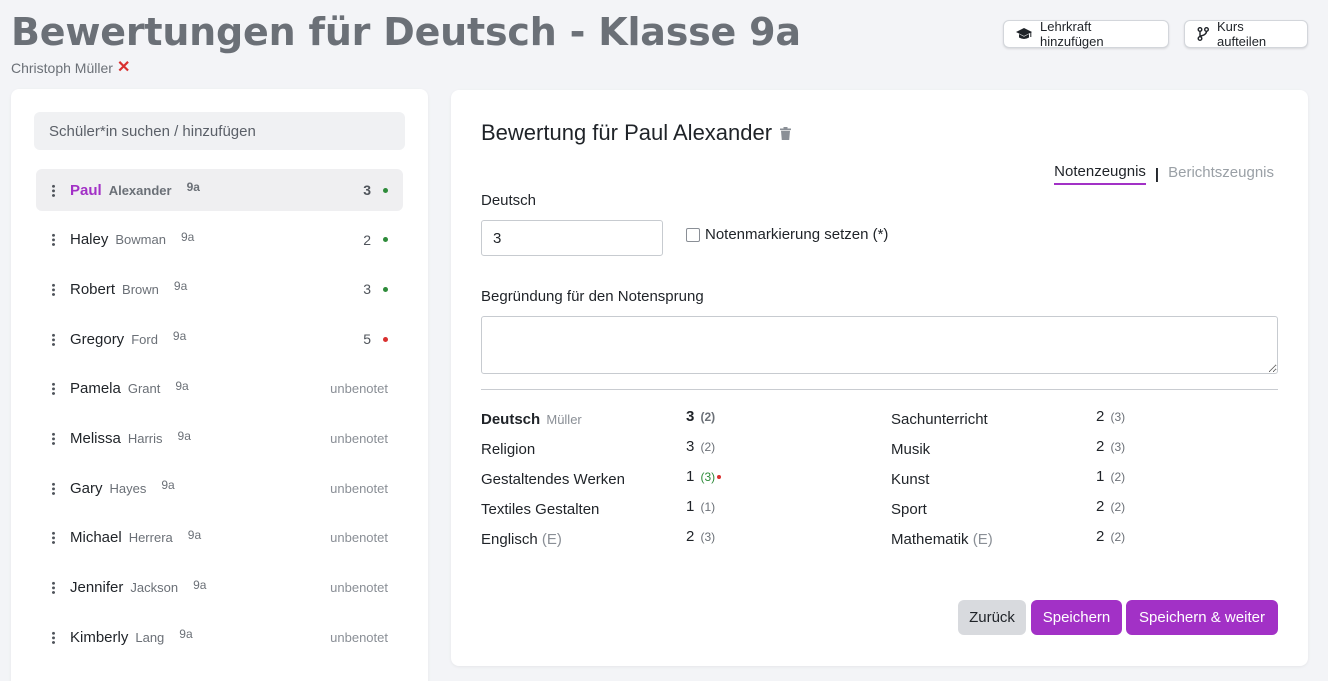 Image resolution: width=1328 pixels, height=681 pixels. I want to click on subject-name: Sport, so click(909, 509).